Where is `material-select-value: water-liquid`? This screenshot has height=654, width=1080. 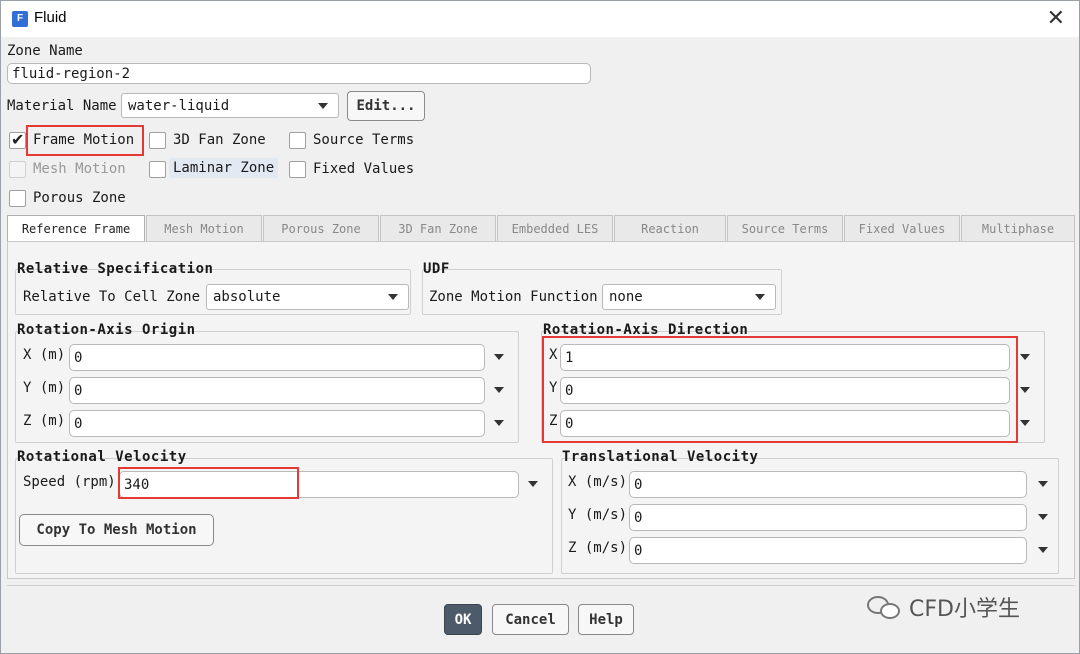
material-select-value: water-liquid is located at coordinates (179, 105).